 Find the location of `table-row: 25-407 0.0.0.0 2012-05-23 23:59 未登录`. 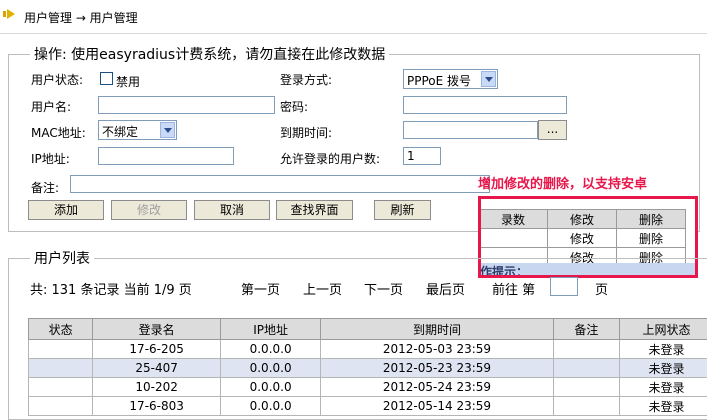

table-row: 25-407 0.0.0.0 2012-05-23 23:59 未登录 is located at coordinates (368, 368).